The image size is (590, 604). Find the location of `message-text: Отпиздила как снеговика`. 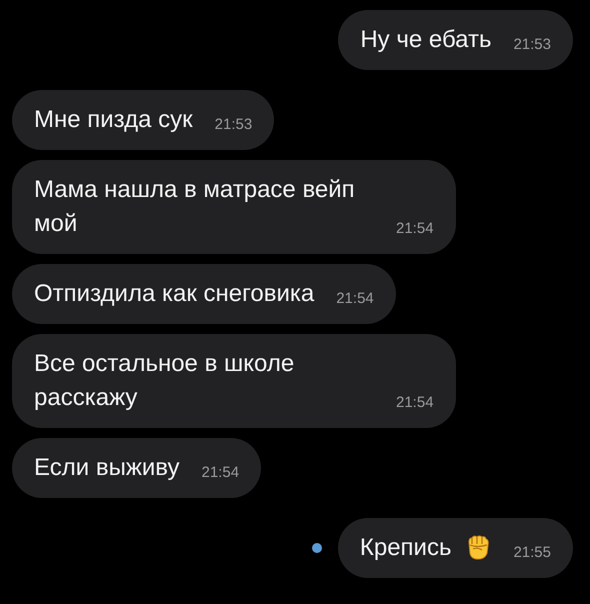

message-text: Отпиздила как снеговика is located at coordinates (174, 294).